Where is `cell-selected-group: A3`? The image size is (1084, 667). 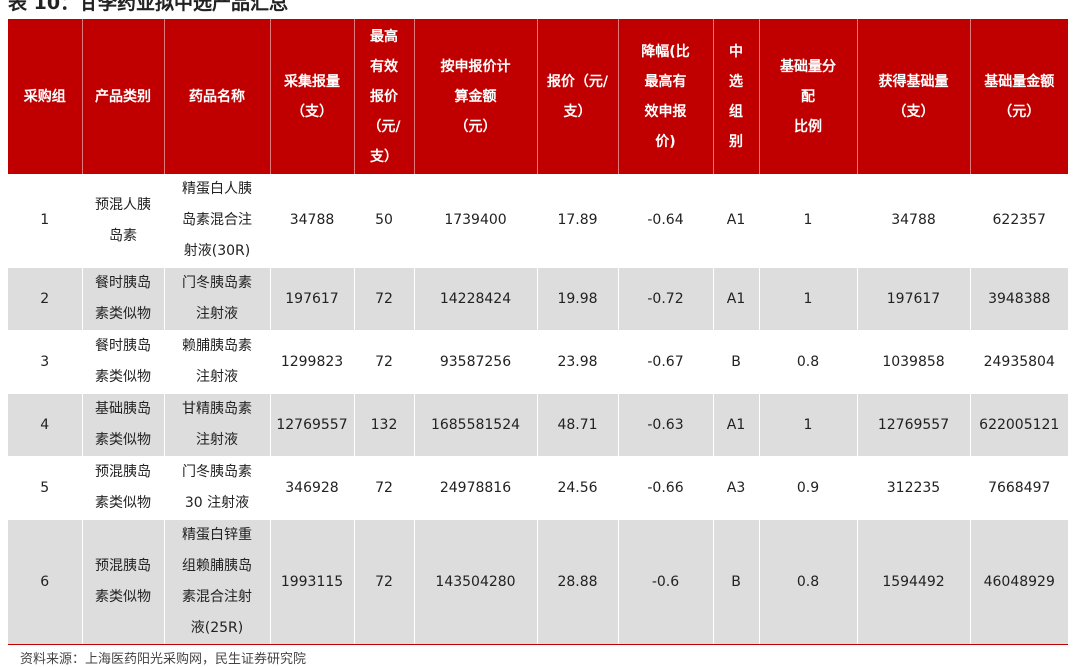
cell-selected-group: A3 is located at coordinates (736, 488).